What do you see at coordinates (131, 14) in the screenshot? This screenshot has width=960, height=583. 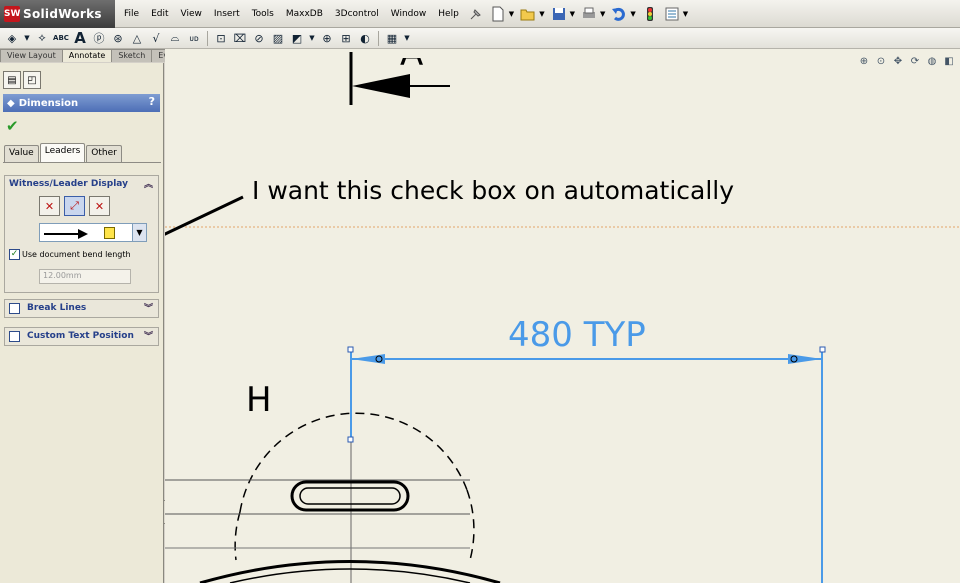 I see `menu-file: File` at bounding box center [131, 14].